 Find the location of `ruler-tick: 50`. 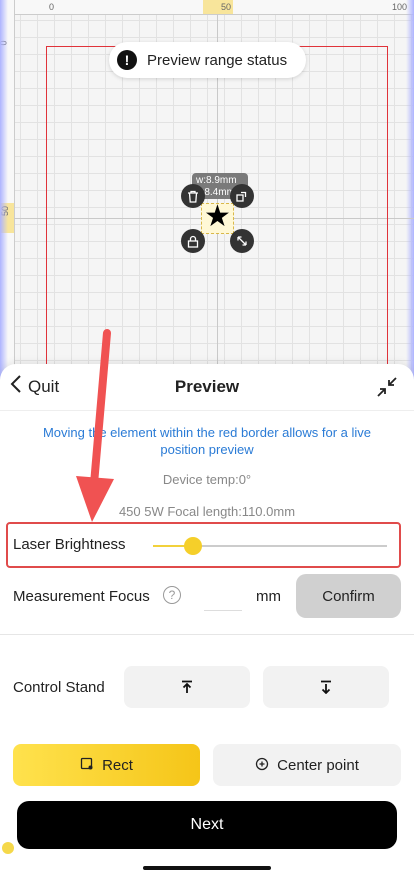

ruler-tick: 50 is located at coordinates (226, 7).